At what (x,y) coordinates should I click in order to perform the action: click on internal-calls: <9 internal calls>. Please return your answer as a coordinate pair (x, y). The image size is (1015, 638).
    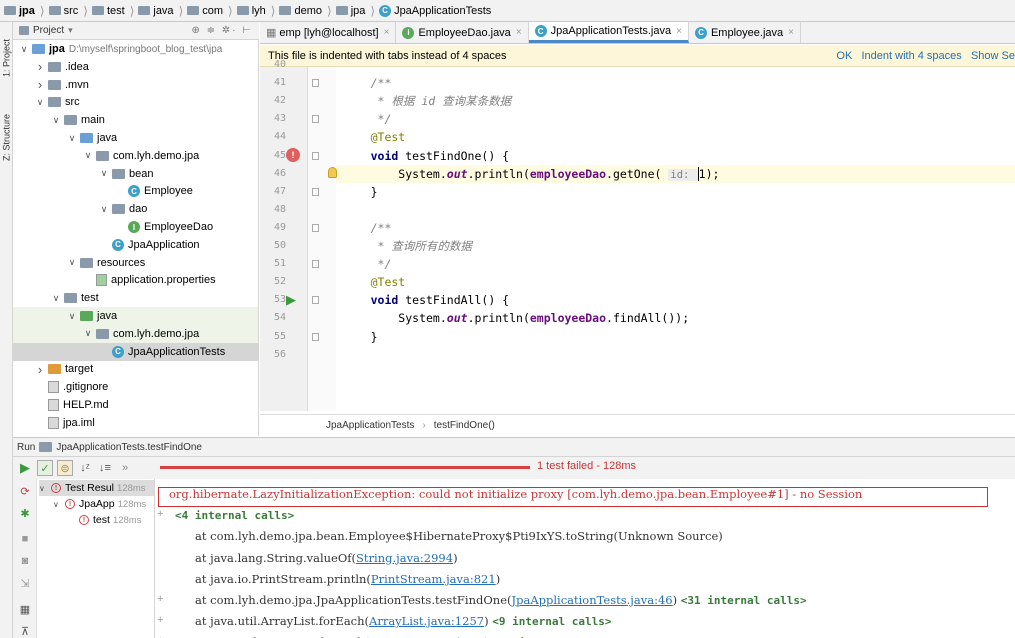
    Looking at the image, I should click on (551, 621).